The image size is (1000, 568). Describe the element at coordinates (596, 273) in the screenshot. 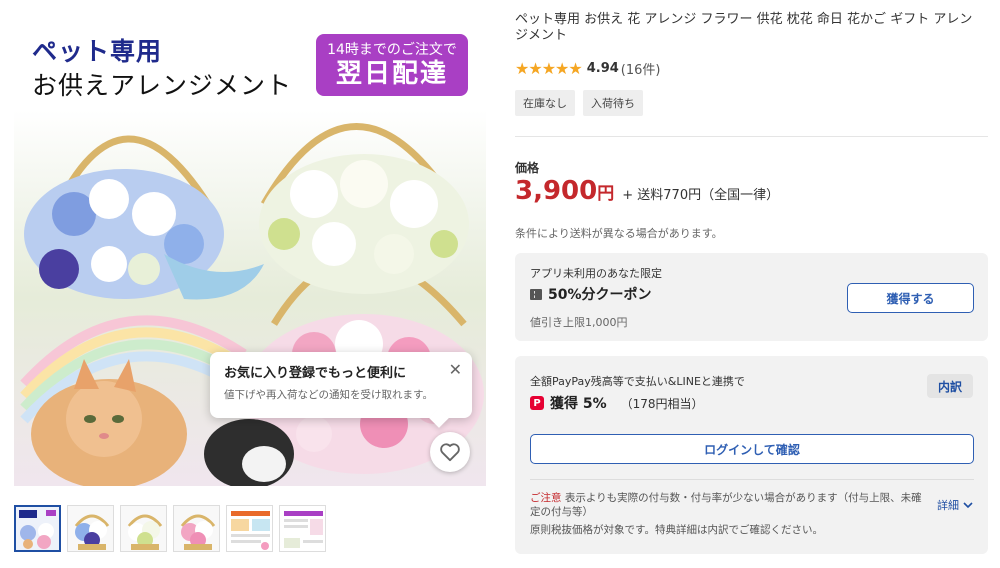

I see `coupon-eligibility: アプリ未利用のあなた限定` at that location.